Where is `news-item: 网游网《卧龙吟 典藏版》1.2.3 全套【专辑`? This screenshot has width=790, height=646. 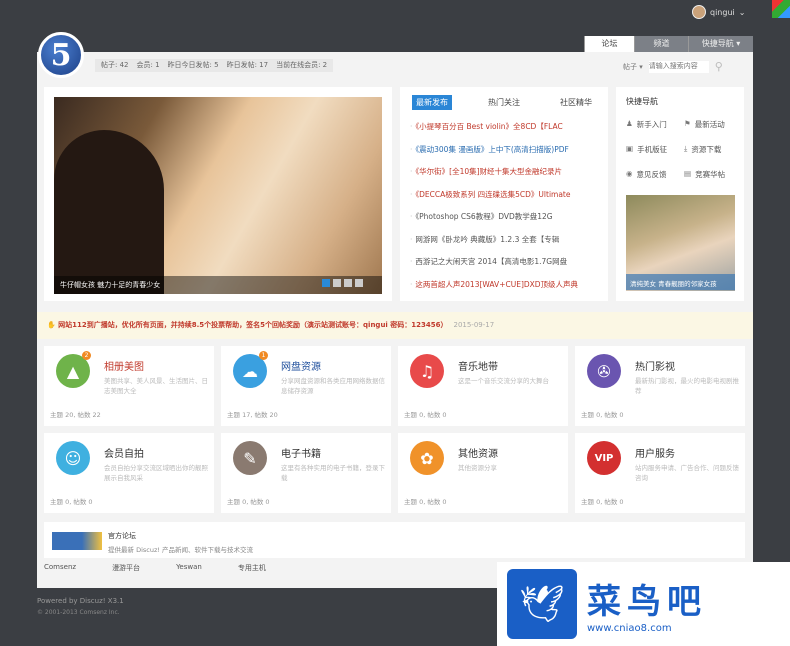 news-item: 网游网《卧龙吟 典藏版》1.2.3 全套【专辑 is located at coordinates (505, 240).